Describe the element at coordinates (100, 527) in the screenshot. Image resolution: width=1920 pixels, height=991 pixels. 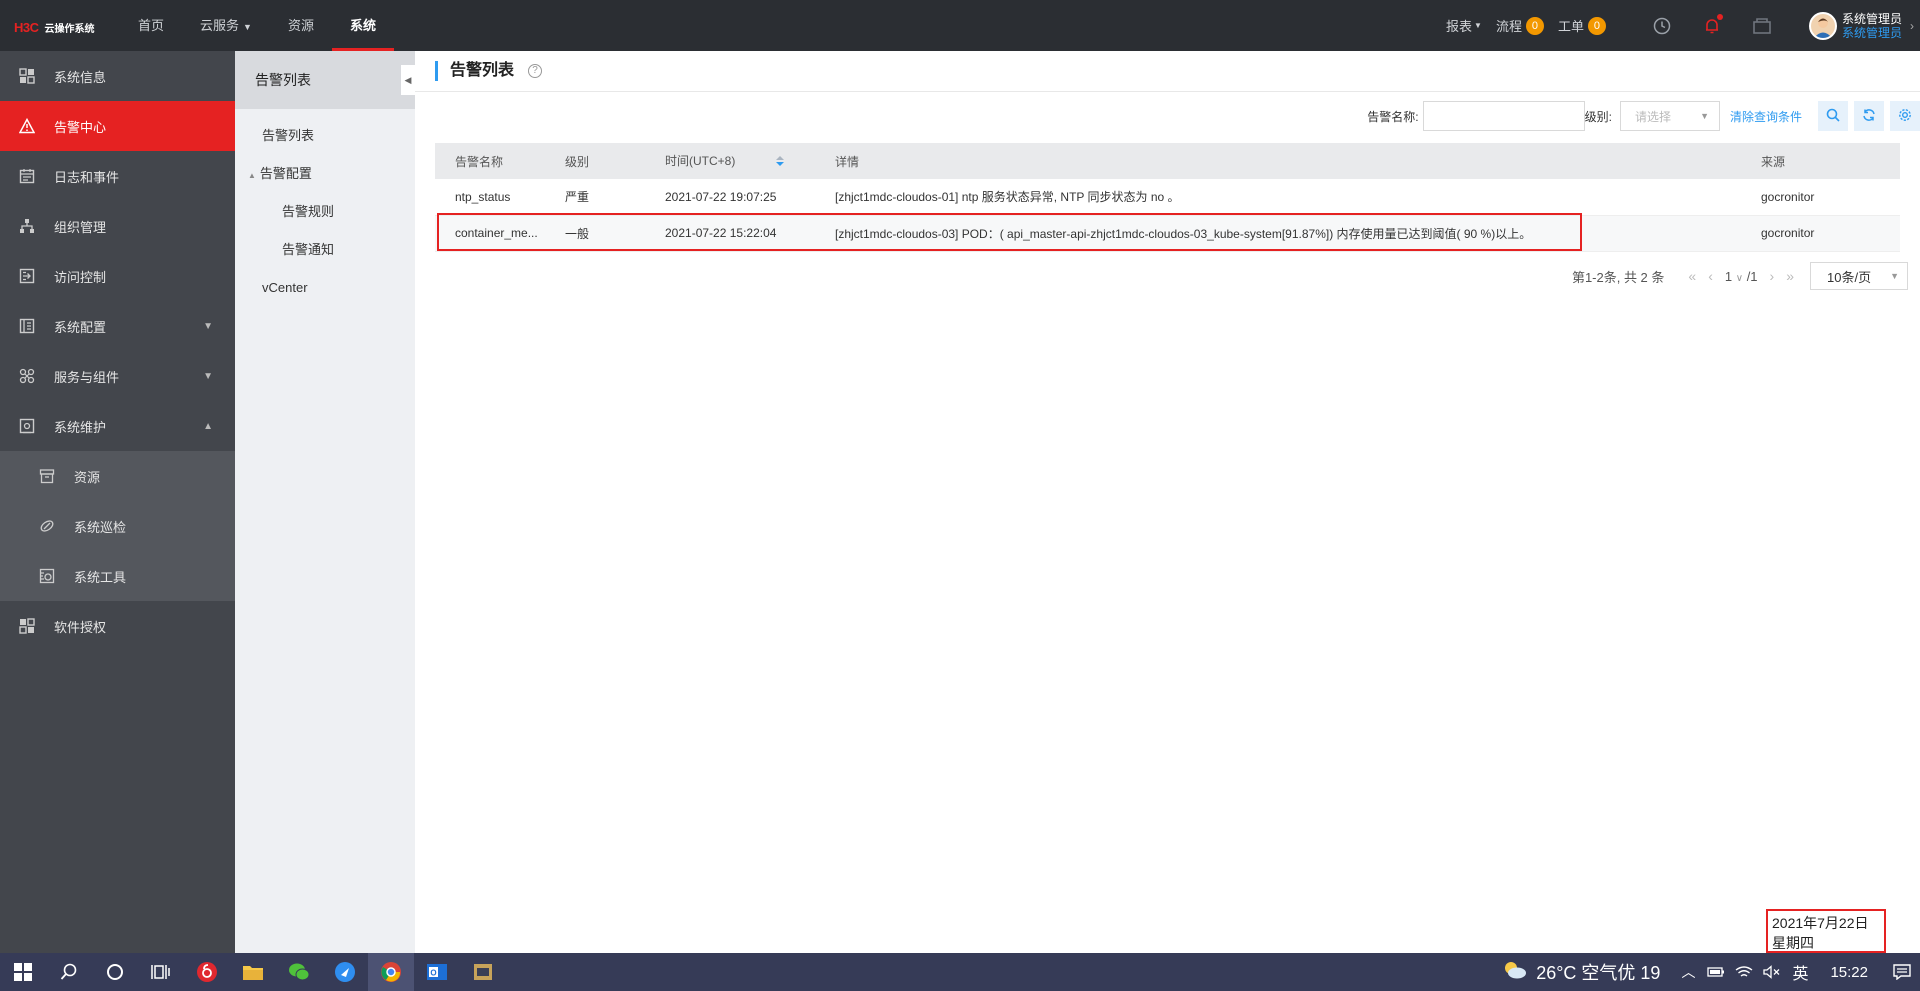
I see `sidebar-item-label: 系统巡检` at that location.